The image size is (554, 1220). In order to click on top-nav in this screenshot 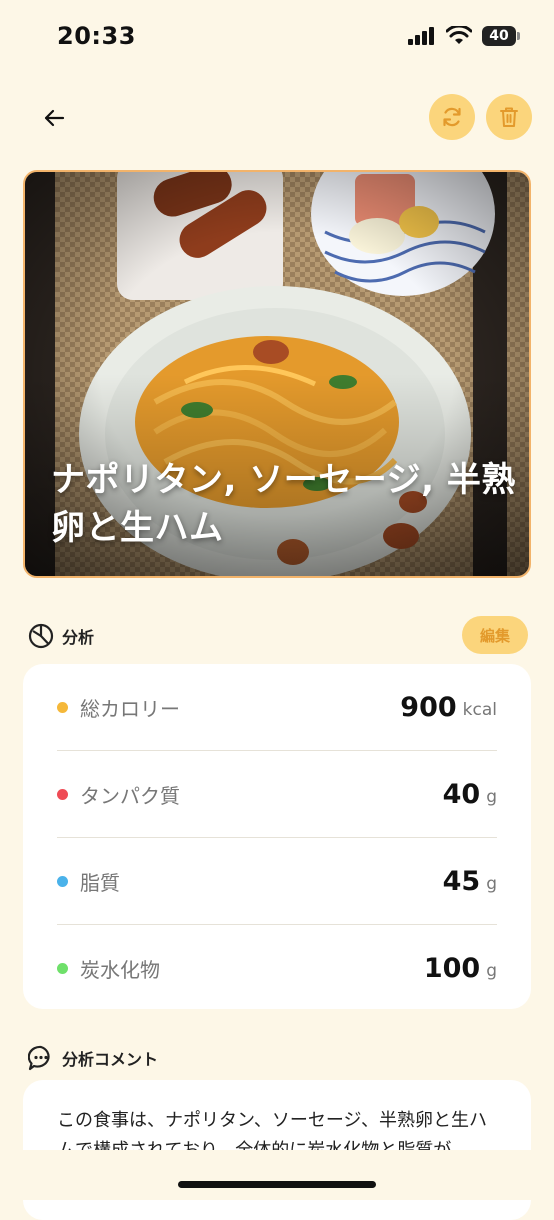, I will do `click(277, 118)`.